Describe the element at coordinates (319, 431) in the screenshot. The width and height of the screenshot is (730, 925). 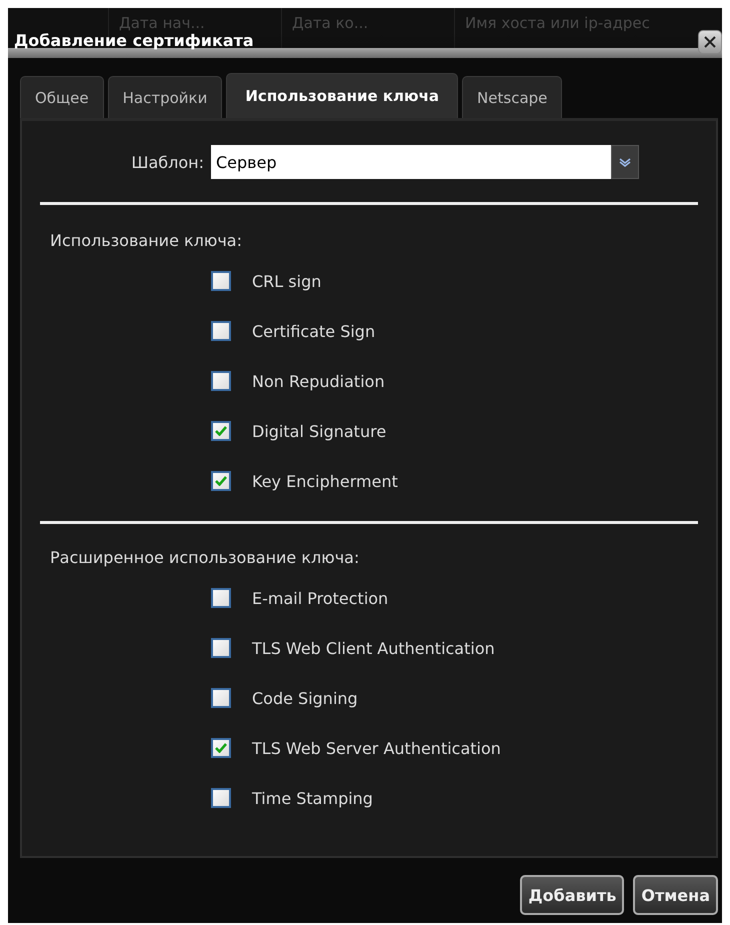
I see `checkbox-label: Digital Signature` at that location.